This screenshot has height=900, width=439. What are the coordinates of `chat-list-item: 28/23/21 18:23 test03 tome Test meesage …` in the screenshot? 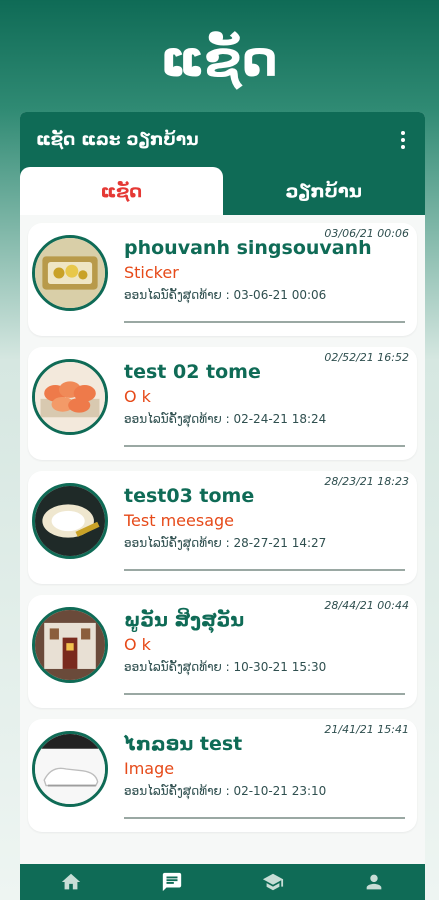 It's located at (222, 527).